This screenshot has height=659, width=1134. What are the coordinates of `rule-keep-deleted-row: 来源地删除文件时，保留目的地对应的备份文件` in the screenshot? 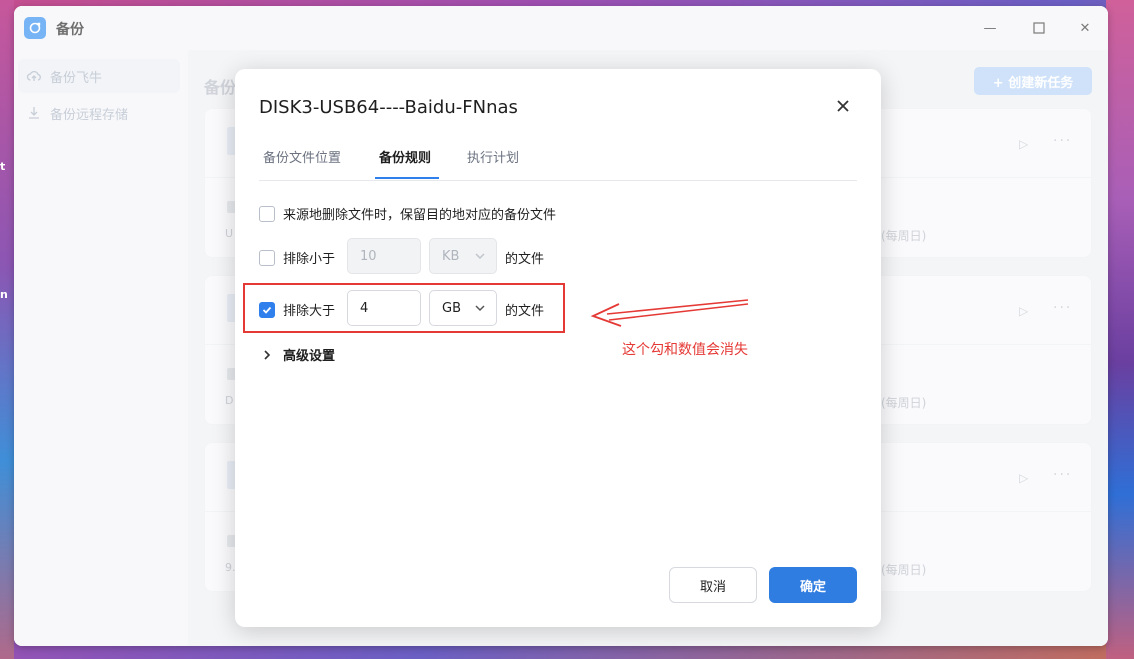 It's located at (407, 213).